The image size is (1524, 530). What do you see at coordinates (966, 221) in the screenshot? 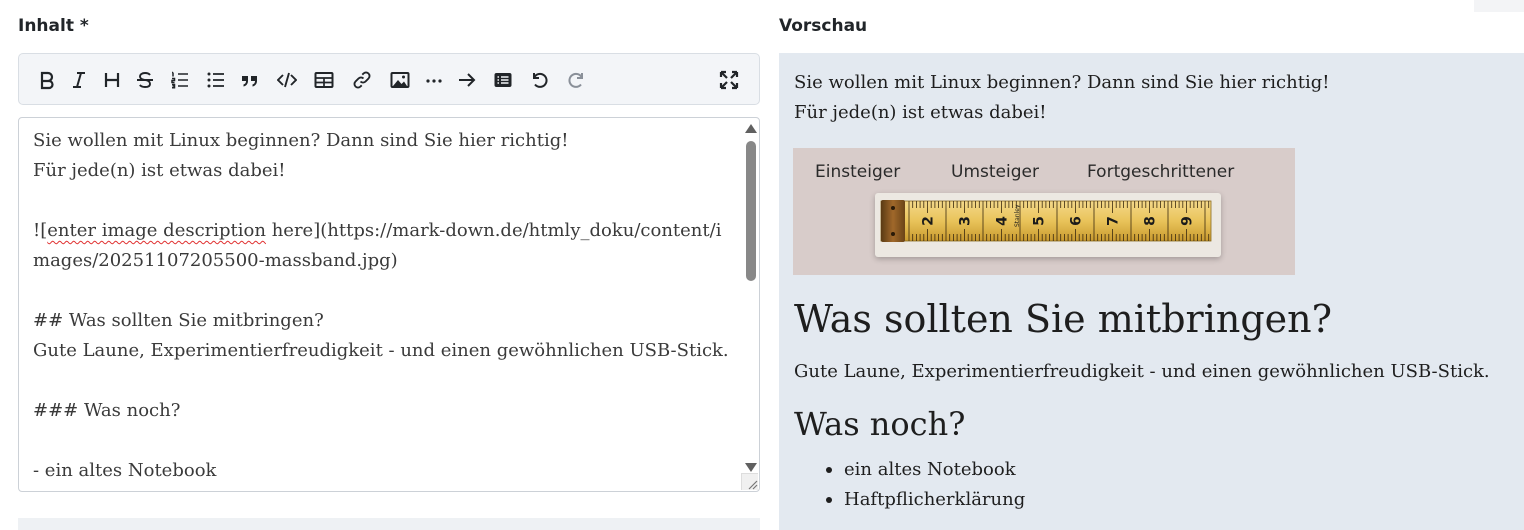
I see `tape-number: 3` at bounding box center [966, 221].